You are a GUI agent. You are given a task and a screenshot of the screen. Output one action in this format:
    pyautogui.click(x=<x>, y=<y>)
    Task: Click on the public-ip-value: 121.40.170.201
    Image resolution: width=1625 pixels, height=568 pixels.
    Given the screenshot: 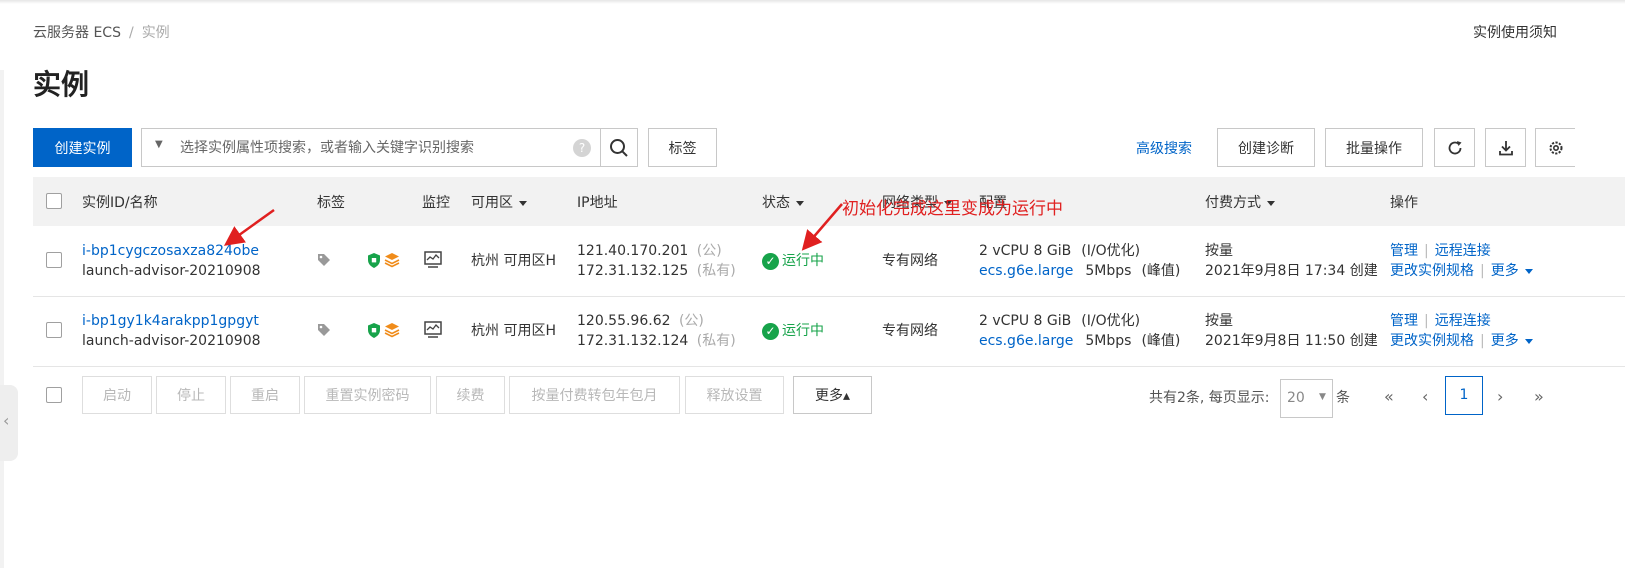 What is the action you would take?
    pyautogui.click(x=633, y=251)
    